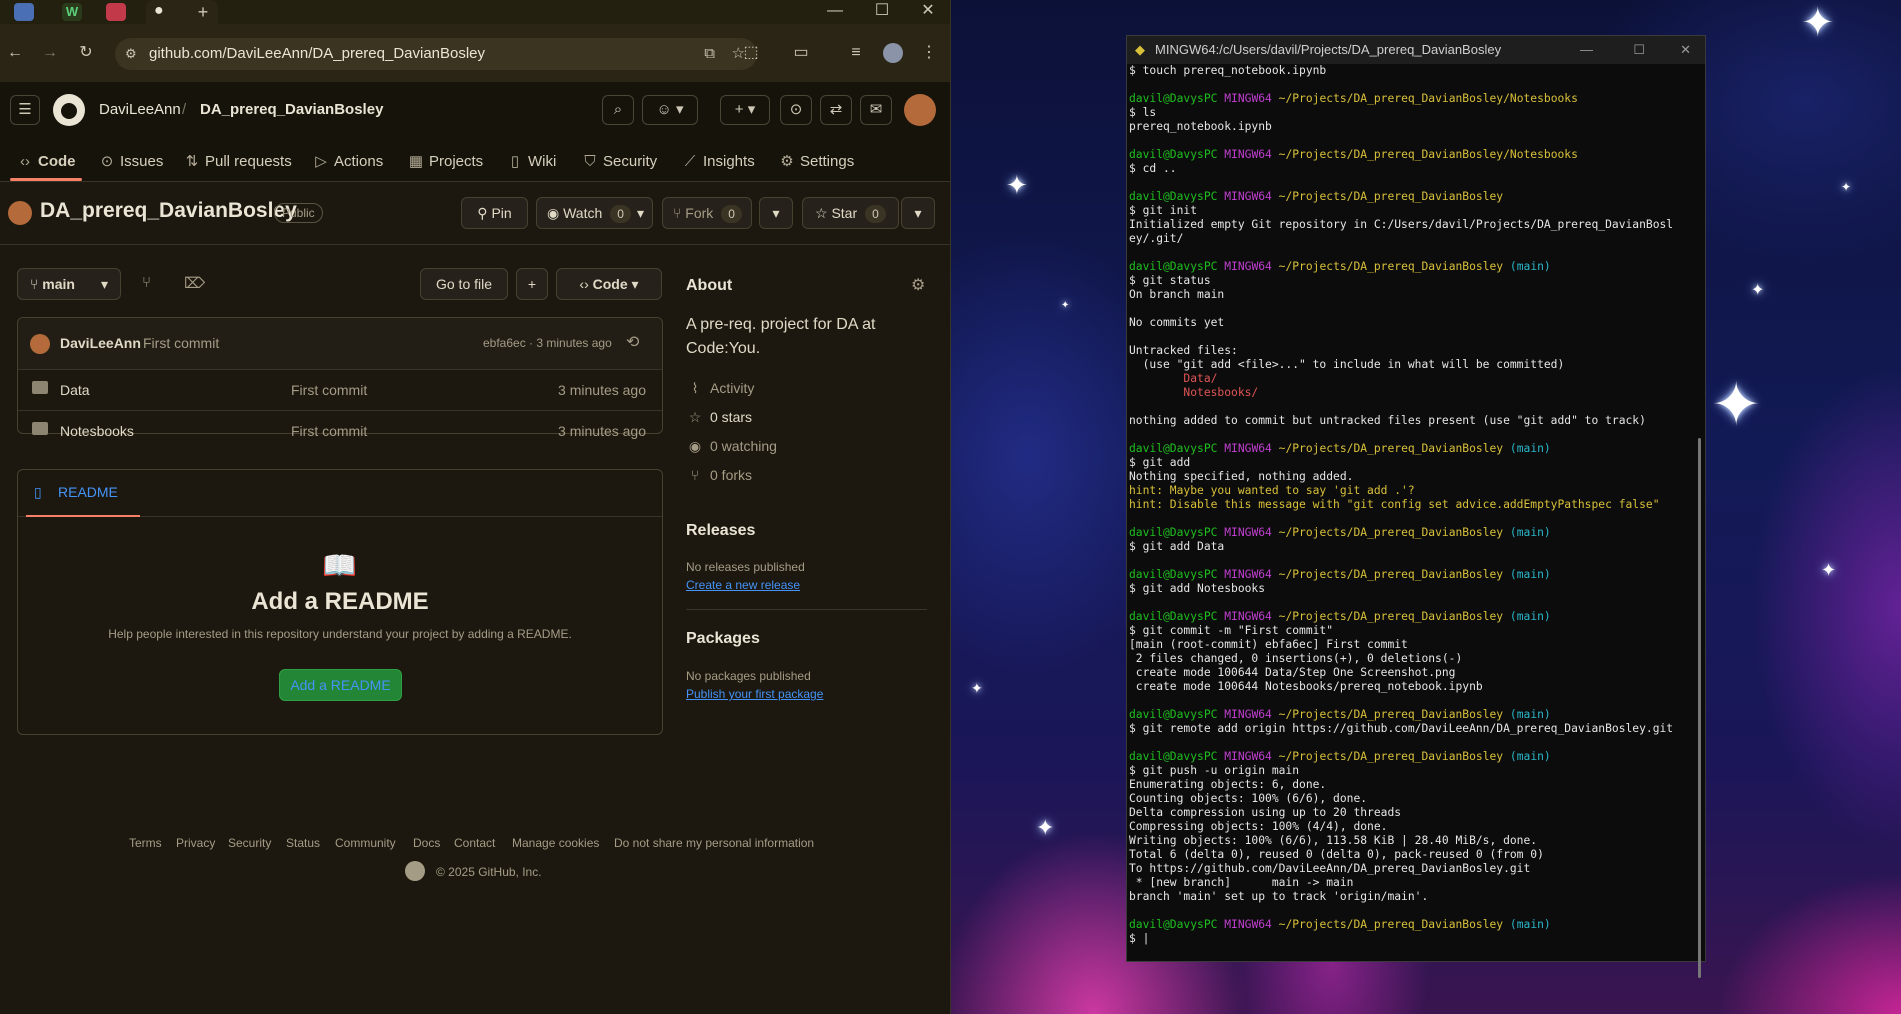  I want to click on prompt-host: MINGW64, so click(1248, 98).